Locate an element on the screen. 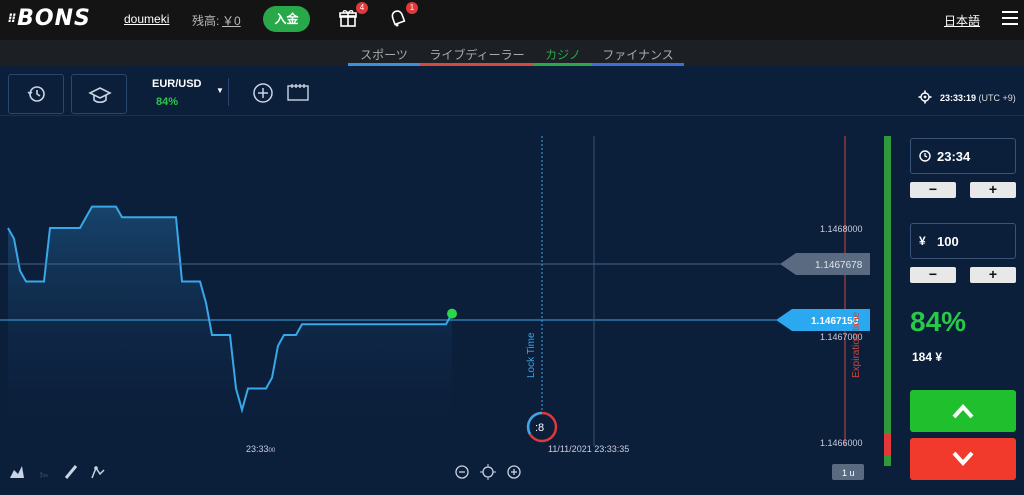  expiry-minus-button: − is located at coordinates (933, 190).